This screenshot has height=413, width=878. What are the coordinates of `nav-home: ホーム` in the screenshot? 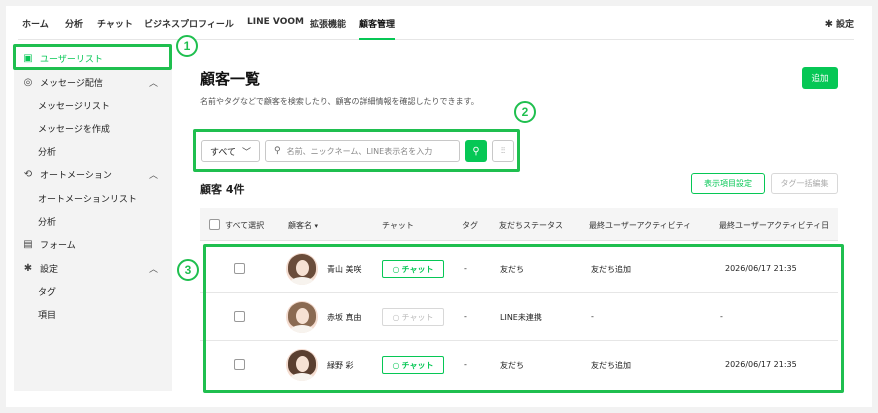 It's located at (35, 23).